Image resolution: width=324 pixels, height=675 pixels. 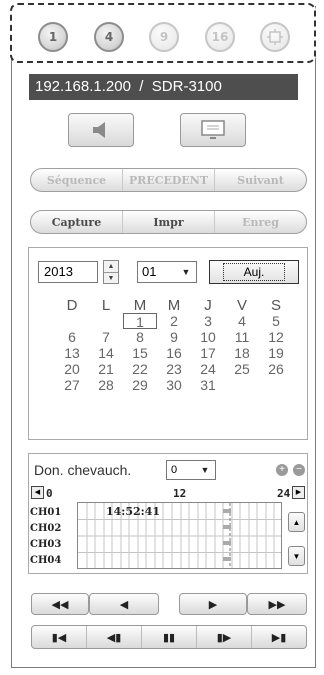 I want to click on chevron-down-icon: ▼, so click(x=205, y=470).